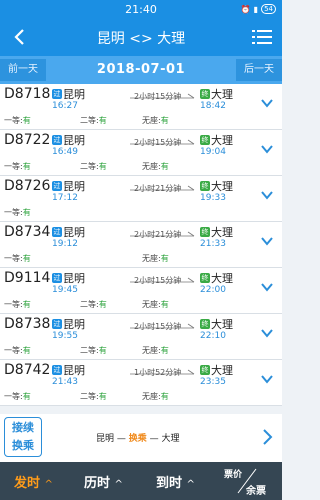 The width and height of the screenshot is (320, 500). What do you see at coordinates (65, 382) in the screenshot?
I see `departure-time: 21:43` at bounding box center [65, 382].